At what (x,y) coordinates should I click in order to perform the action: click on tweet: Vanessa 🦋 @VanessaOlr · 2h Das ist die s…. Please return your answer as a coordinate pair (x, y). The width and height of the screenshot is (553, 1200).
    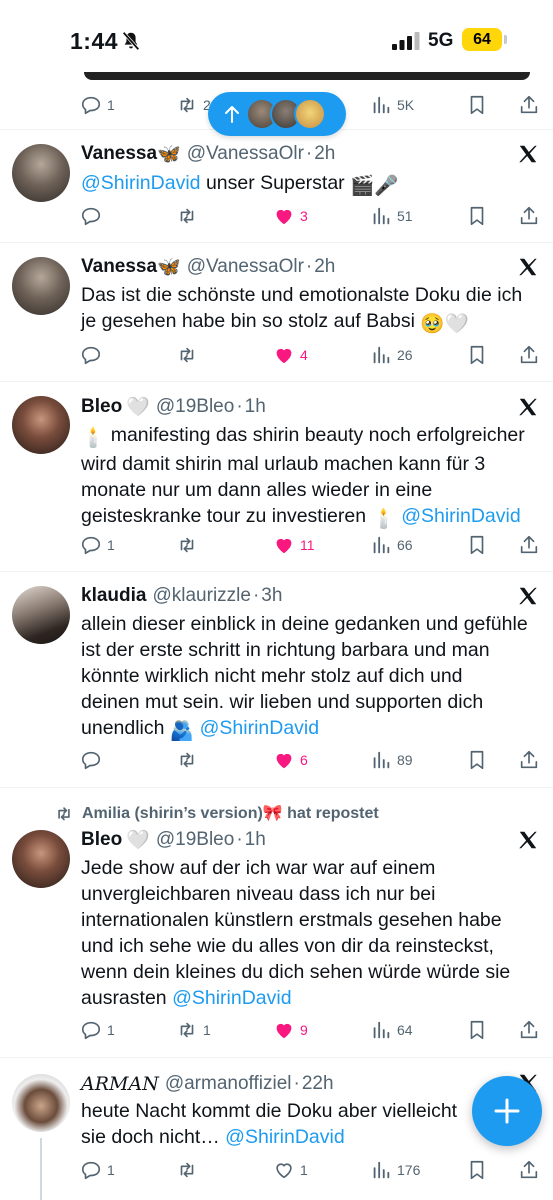
    Looking at the image, I should click on (276, 312).